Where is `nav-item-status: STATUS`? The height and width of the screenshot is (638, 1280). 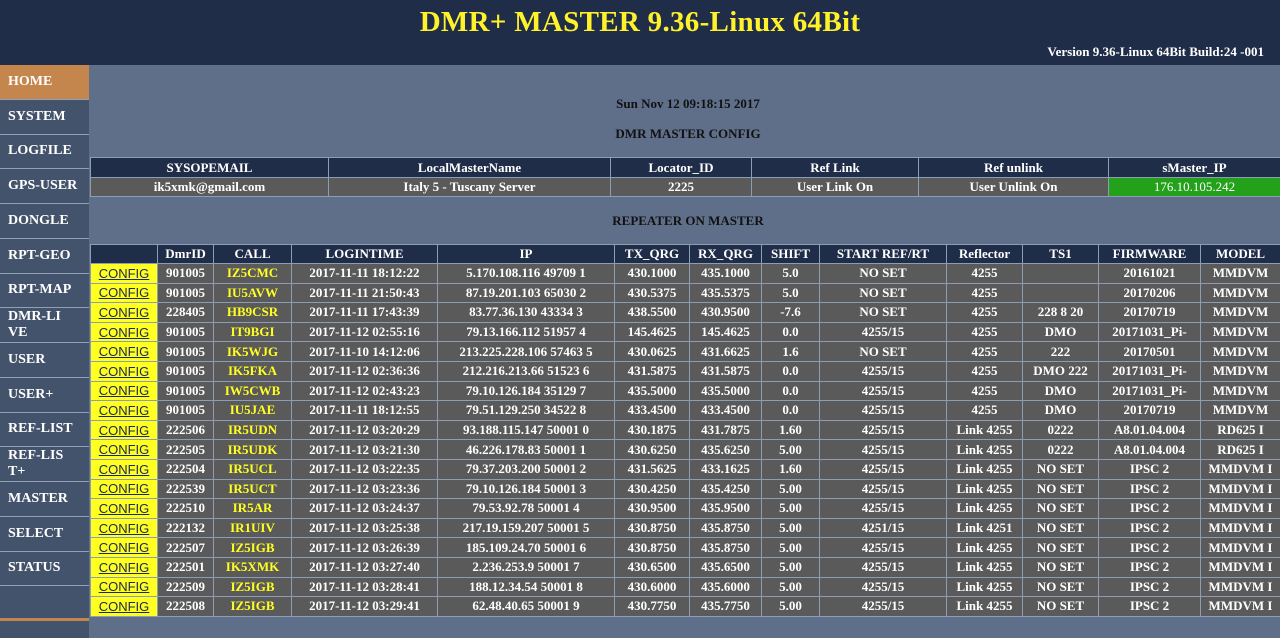
nav-item-status: STATUS is located at coordinates (44, 569).